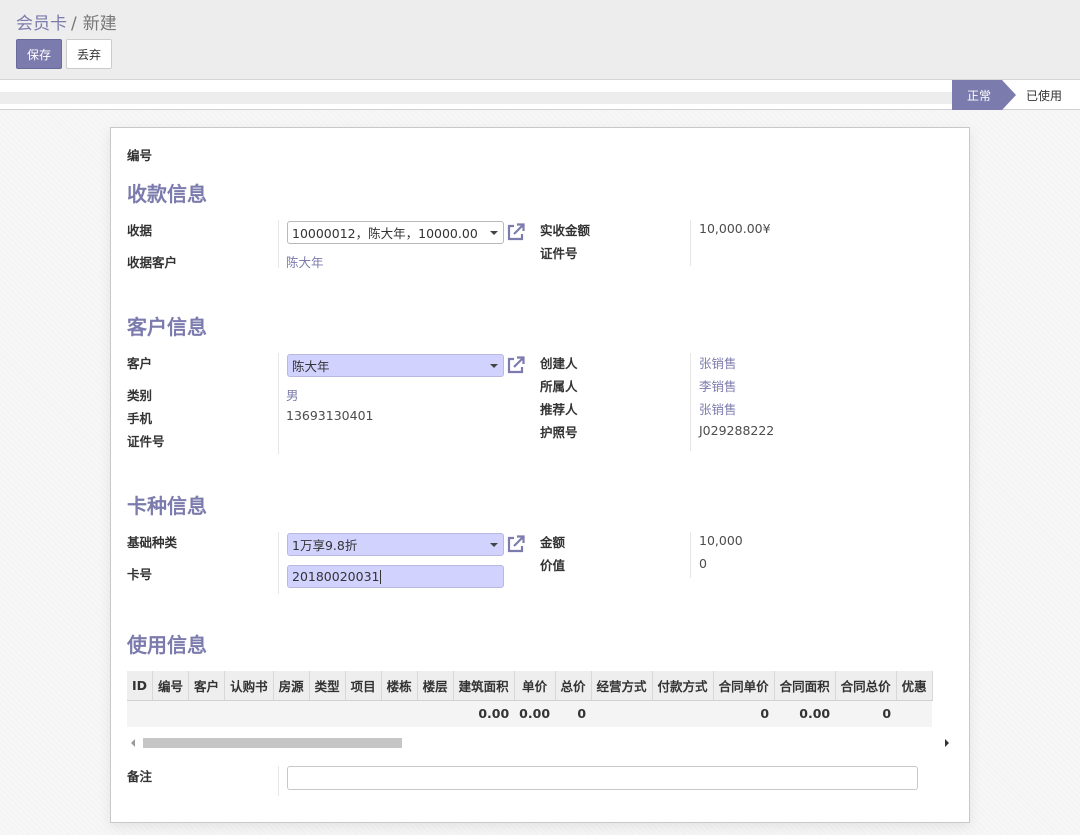 The height and width of the screenshot is (835, 1080). I want to click on column-header: 付款方式, so click(683, 686).